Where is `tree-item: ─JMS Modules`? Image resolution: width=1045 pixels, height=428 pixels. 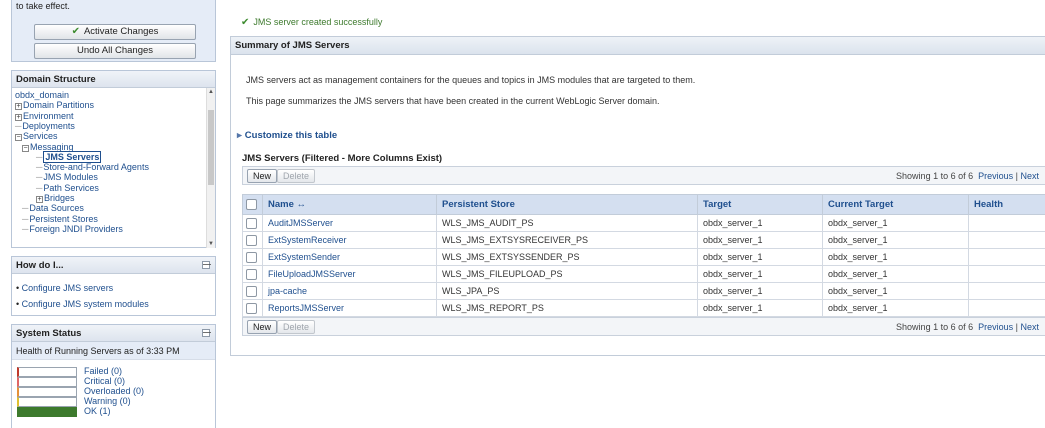 tree-item: ─JMS Modules is located at coordinates (67, 177).